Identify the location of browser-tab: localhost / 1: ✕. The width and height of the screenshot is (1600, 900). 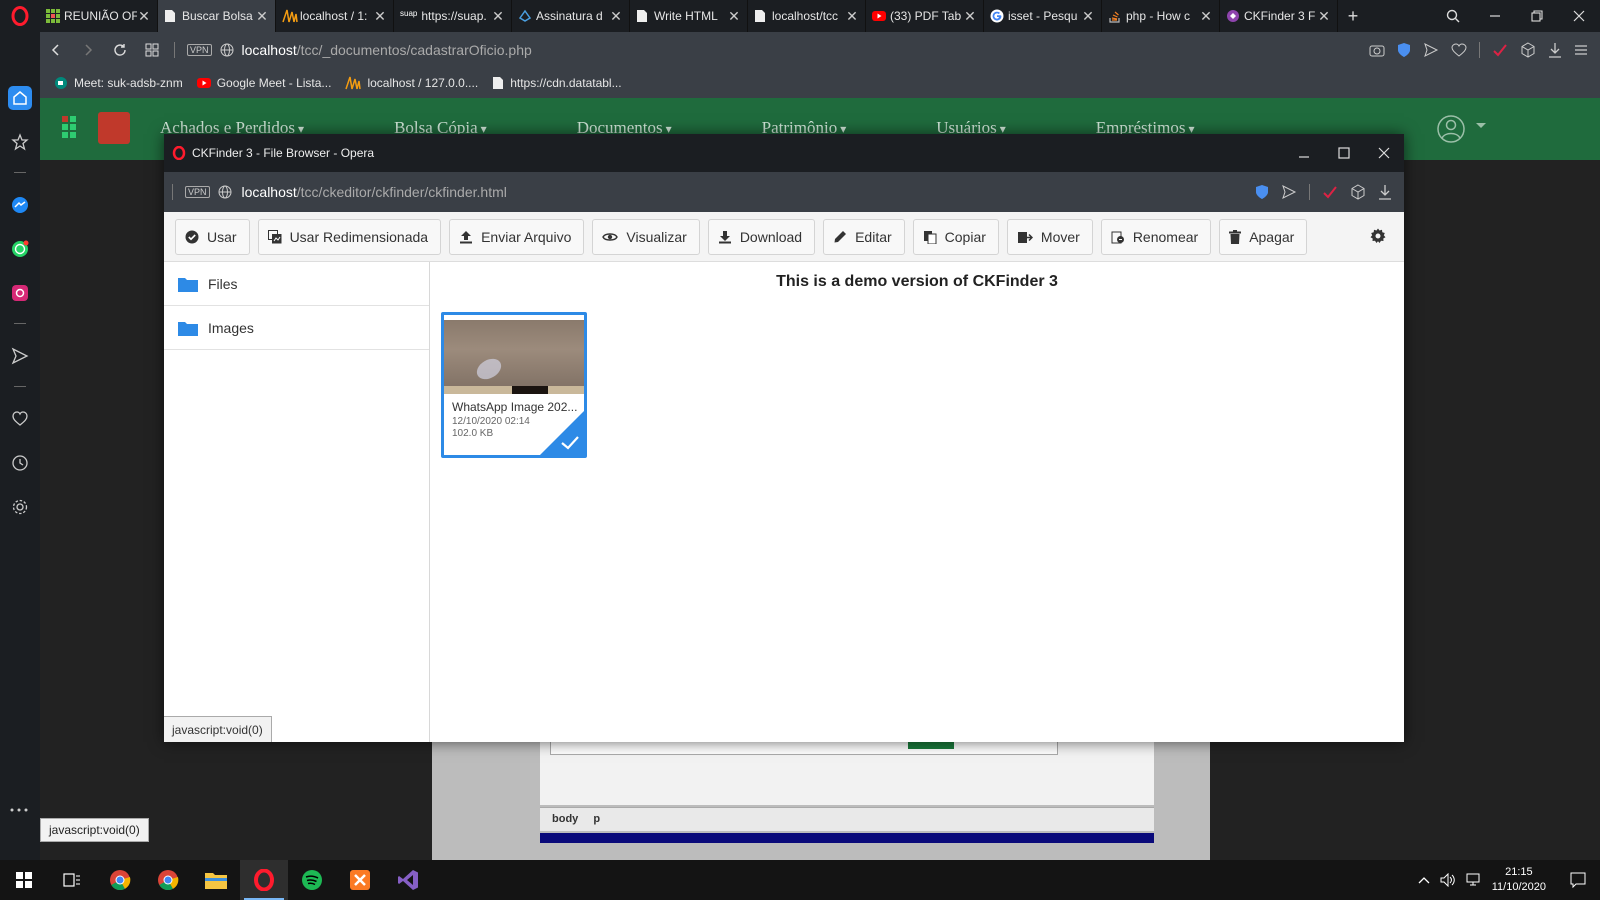
(335, 16).